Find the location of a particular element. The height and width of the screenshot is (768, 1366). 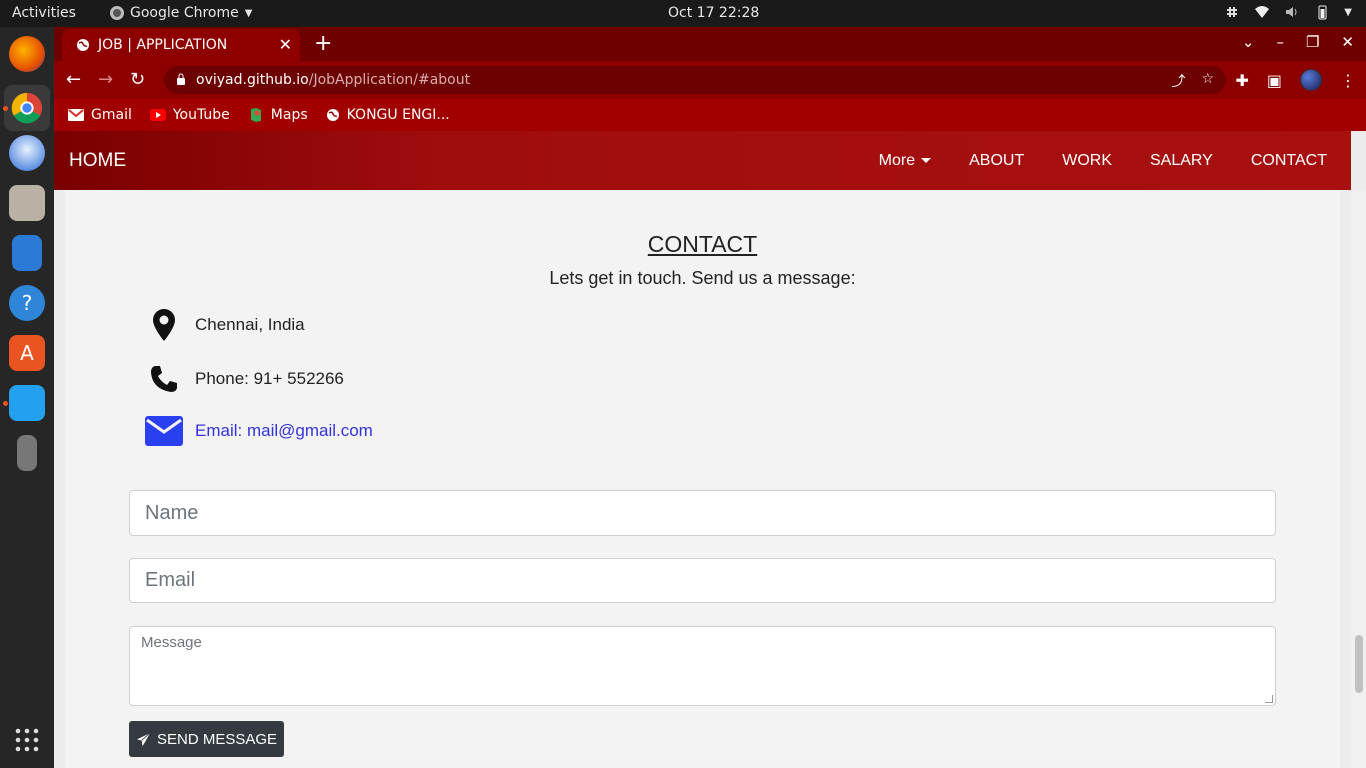

phone-row: Phone: 91+ 552266 is located at coordinates (238, 379).